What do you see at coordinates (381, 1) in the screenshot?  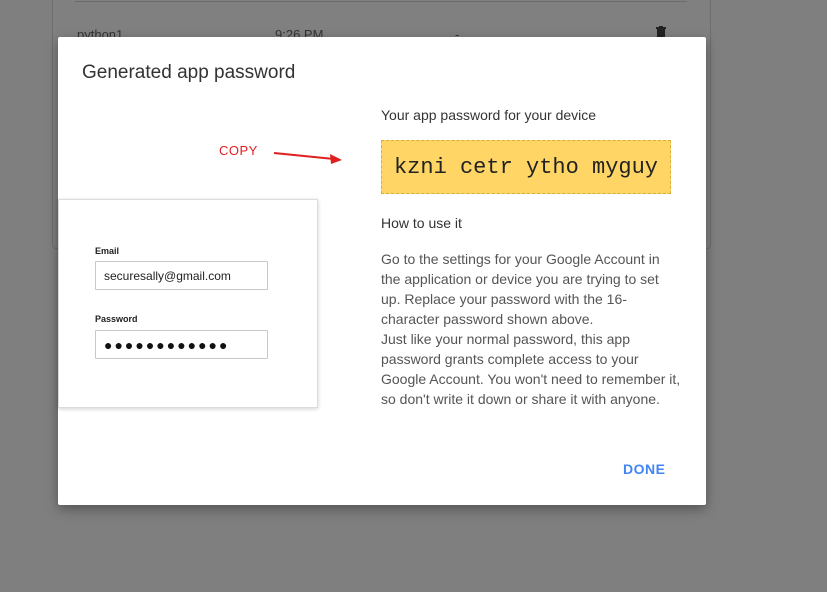 I see `background-divider` at bounding box center [381, 1].